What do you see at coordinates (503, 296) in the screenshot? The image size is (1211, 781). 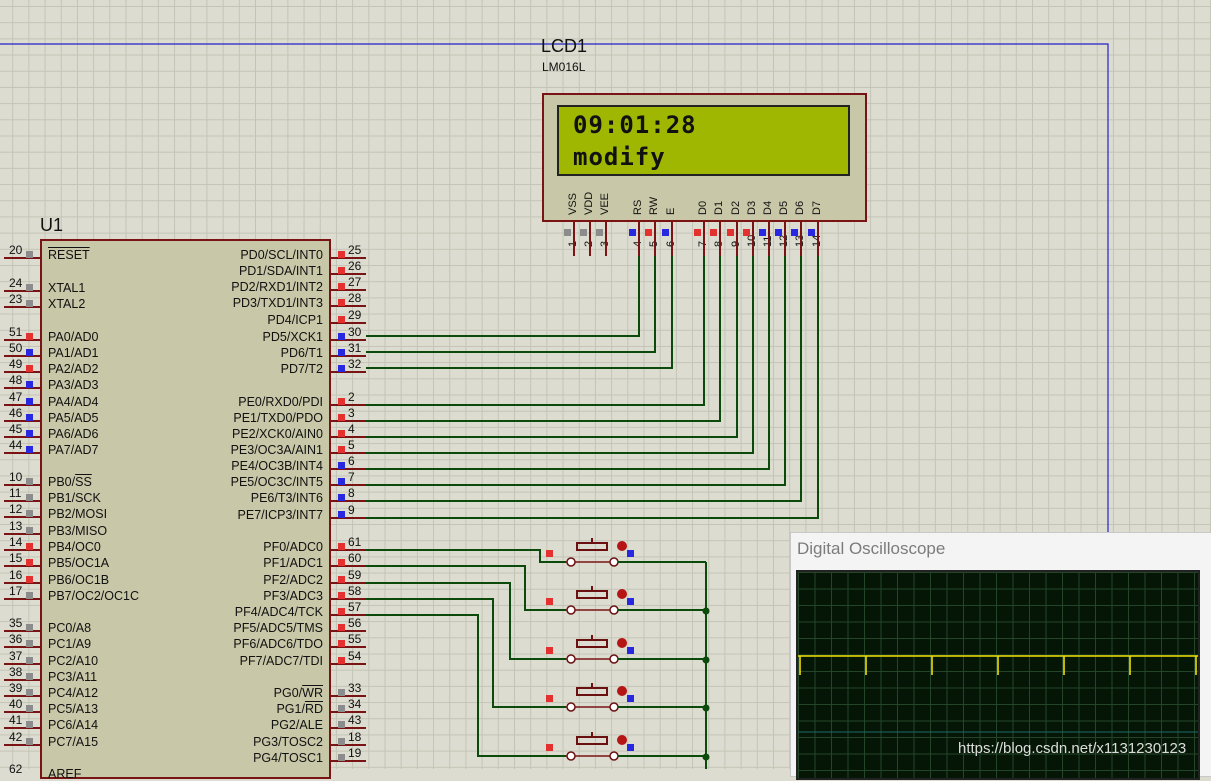 I see `wire-rs` at bounding box center [503, 296].